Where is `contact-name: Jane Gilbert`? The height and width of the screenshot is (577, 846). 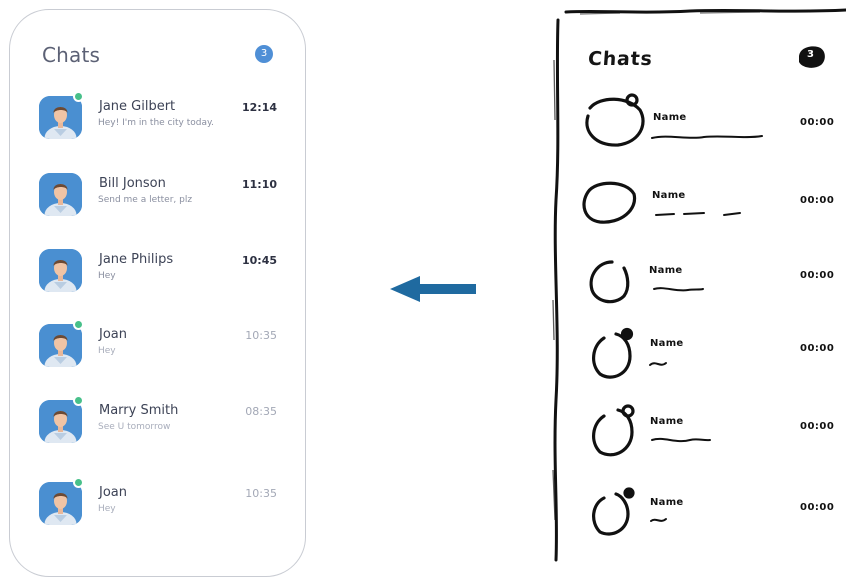
contact-name: Jane Gilbert is located at coordinates (137, 106).